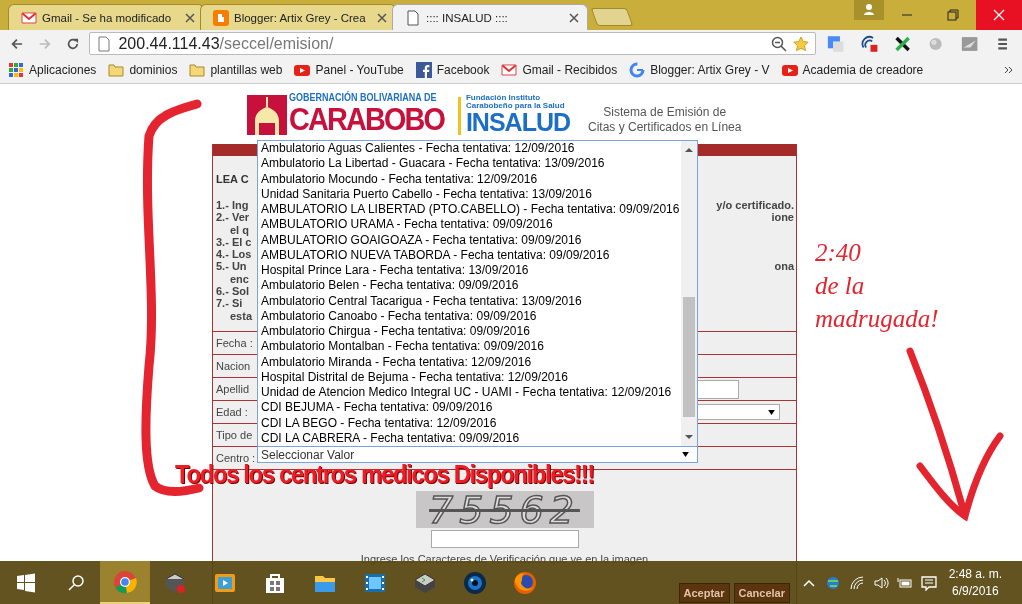  Describe the element at coordinates (16, 70) in the screenshot. I see `apps-grid-icon` at that location.